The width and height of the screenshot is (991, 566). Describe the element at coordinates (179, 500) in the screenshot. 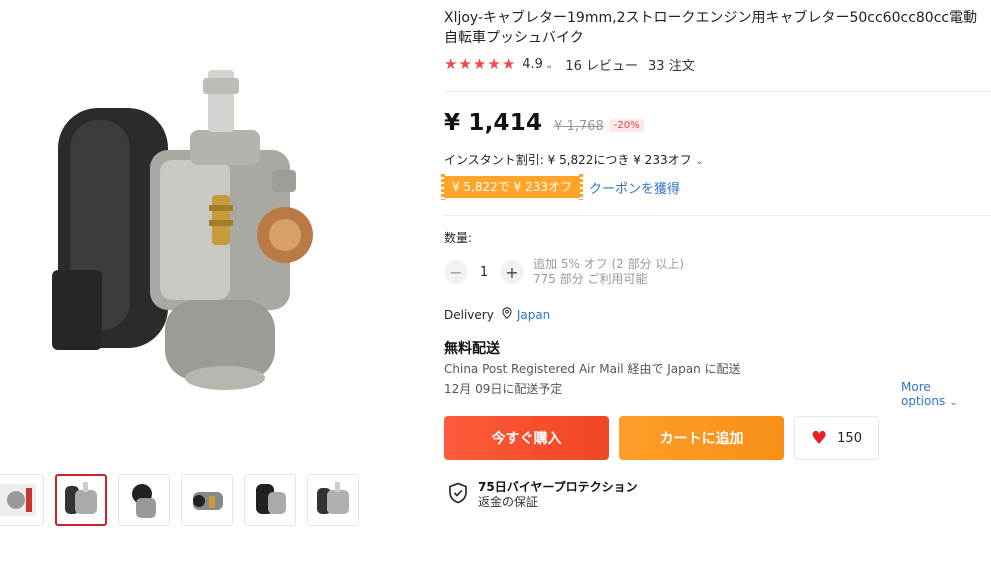

I see `thumbnail-strip` at that location.